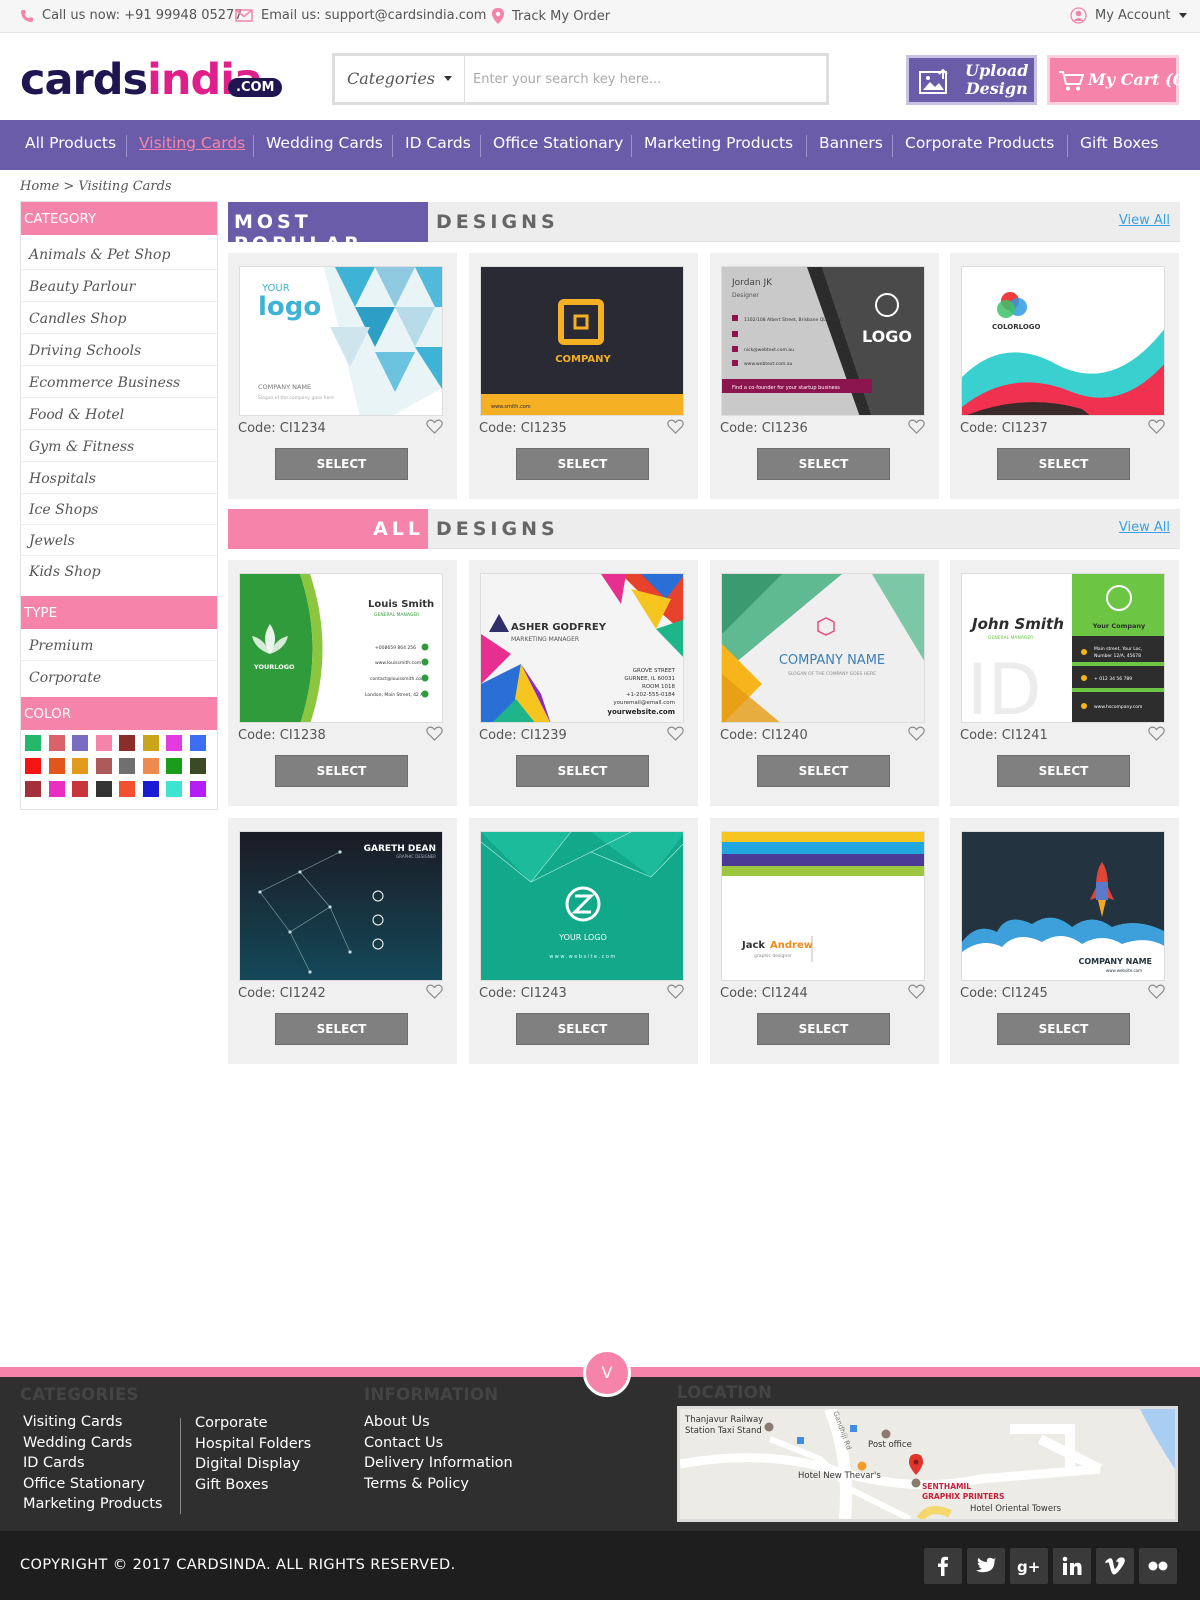 This screenshot has height=1600, width=1200. I want to click on sidebar-item-category: Beauty Parlour, so click(119, 286).